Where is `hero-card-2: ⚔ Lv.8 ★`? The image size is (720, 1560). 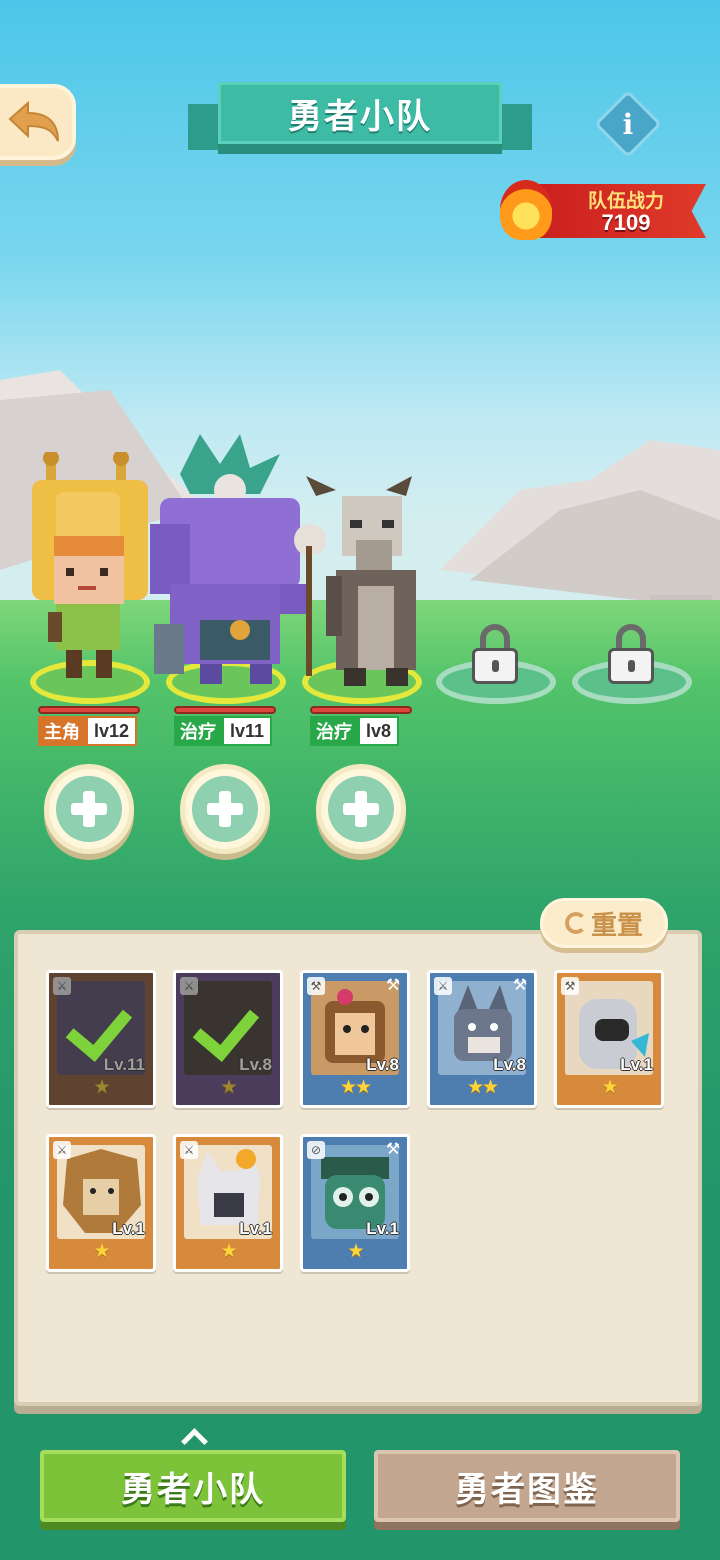
hero-card-2: ⚔ Lv.8 ★ is located at coordinates (228, 1039).